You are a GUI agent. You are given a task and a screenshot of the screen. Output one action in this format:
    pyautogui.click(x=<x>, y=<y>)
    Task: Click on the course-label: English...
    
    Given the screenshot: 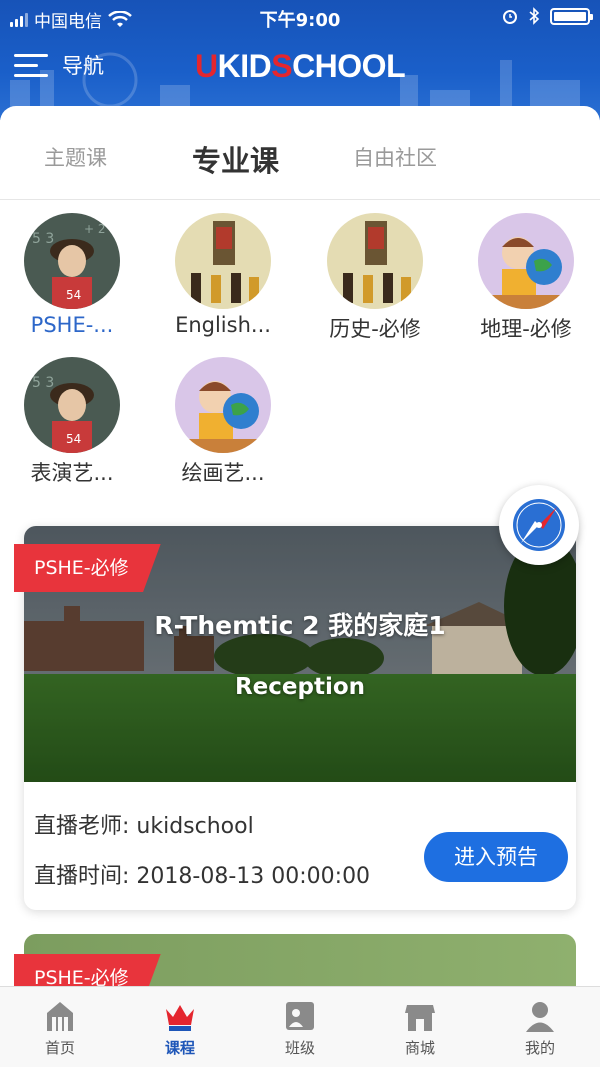 What is the action you would take?
    pyautogui.click(x=223, y=325)
    